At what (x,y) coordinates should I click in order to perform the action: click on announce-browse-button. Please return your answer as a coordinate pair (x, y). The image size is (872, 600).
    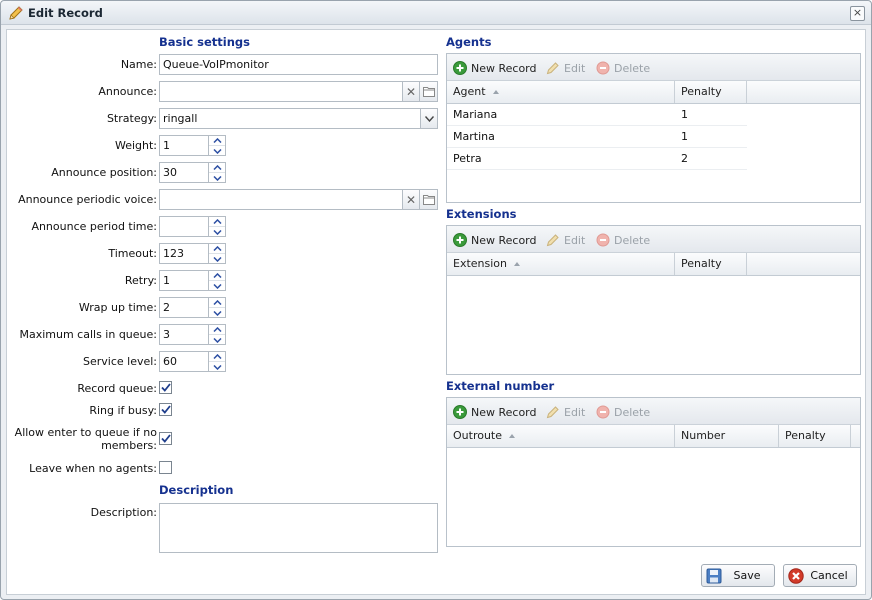
    Looking at the image, I should click on (429, 91).